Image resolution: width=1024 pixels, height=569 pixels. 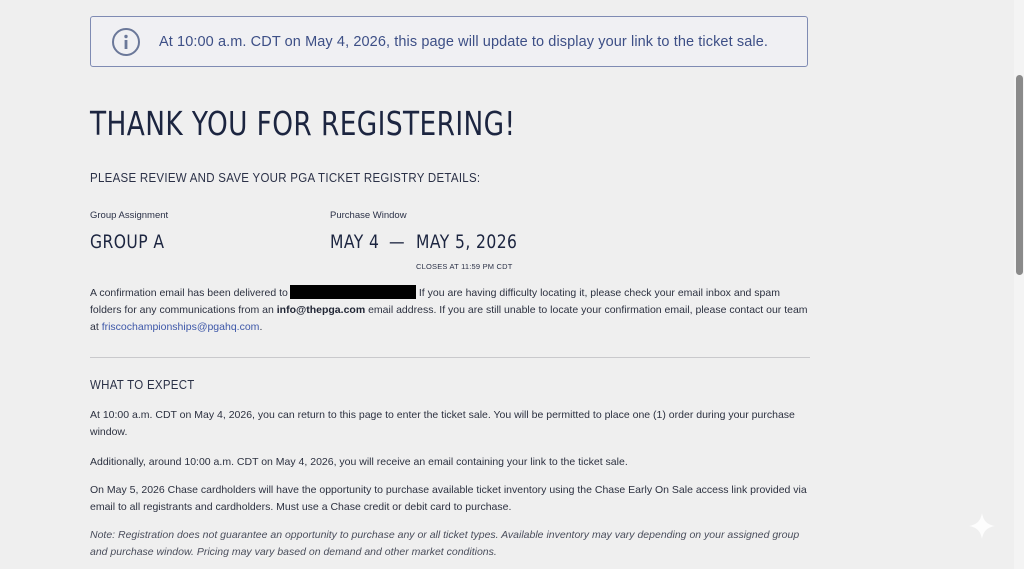 What do you see at coordinates (352, 292) in the screenshot?
I see `redacted-email` at bounding box center [352, 292].